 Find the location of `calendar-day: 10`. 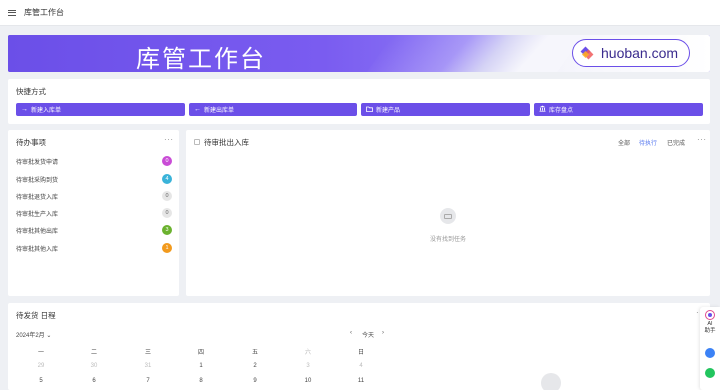

calendar-day: 10 is located at coordinates (308, 381).